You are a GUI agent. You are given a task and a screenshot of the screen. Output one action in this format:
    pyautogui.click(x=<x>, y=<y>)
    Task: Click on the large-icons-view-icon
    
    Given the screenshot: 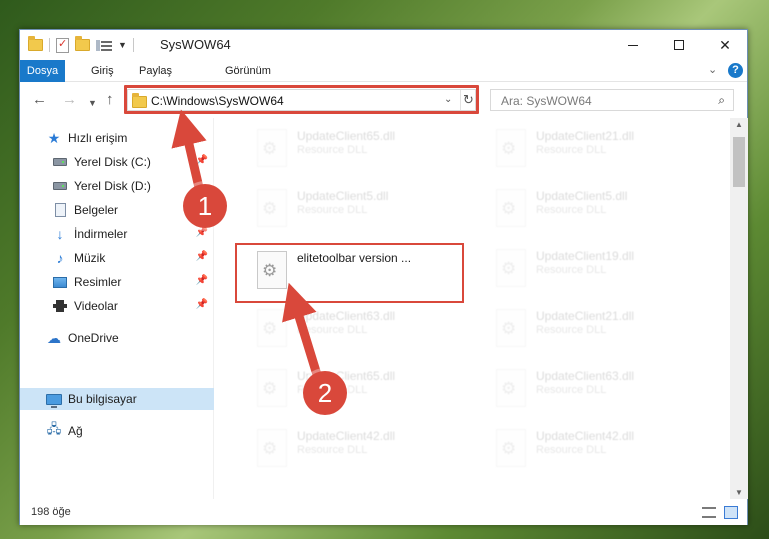 What is the action you would take?
    pyautogui.click(x=731, y=512)
    